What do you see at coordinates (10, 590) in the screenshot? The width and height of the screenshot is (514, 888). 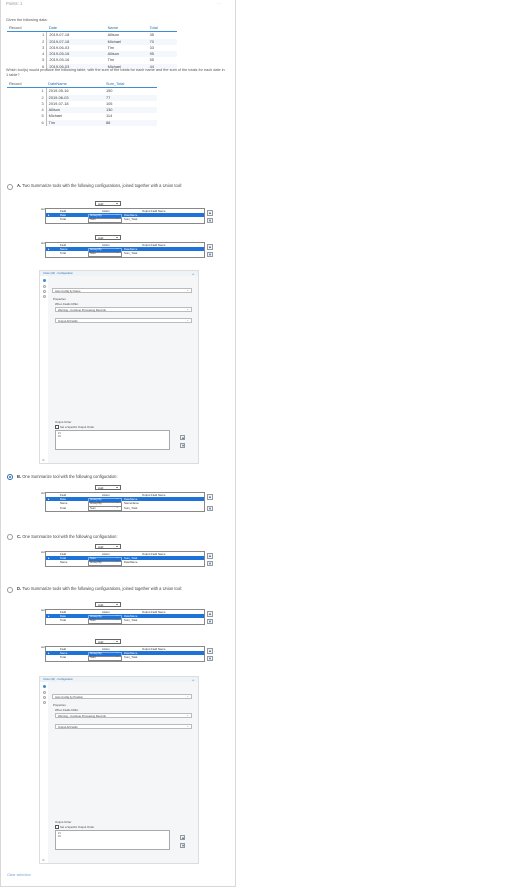 I see `option-d-radio` at bounding box center [10, 590].